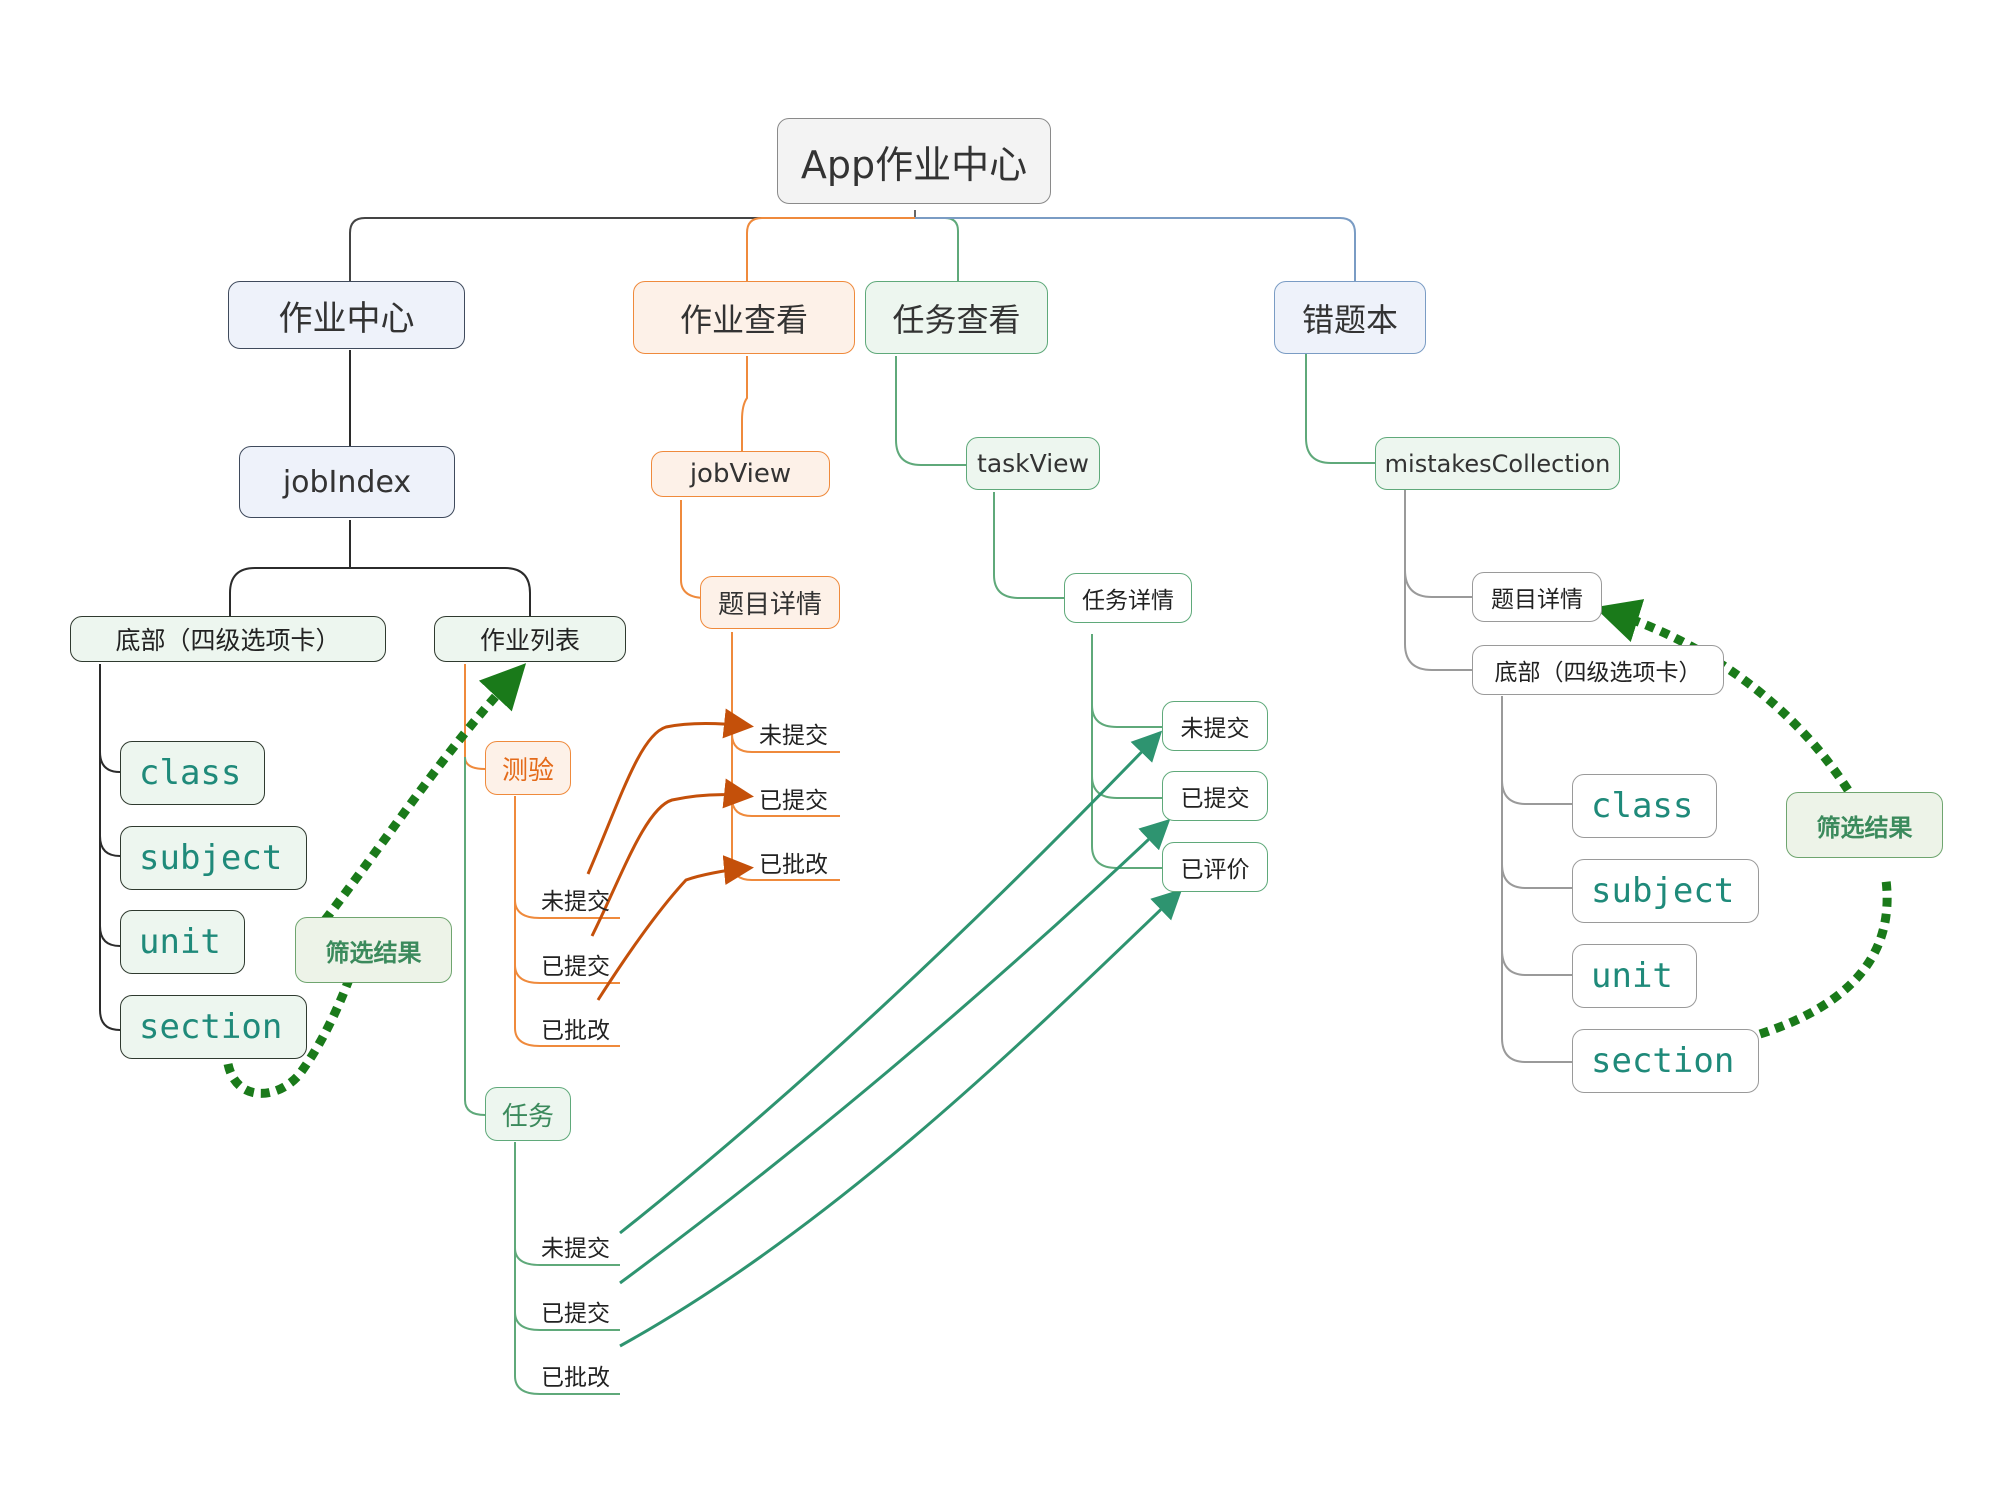  Describe the element at coordinates (793, 801) in the screenshot. I see `job-view-status-submitted: 已提交` at that location.